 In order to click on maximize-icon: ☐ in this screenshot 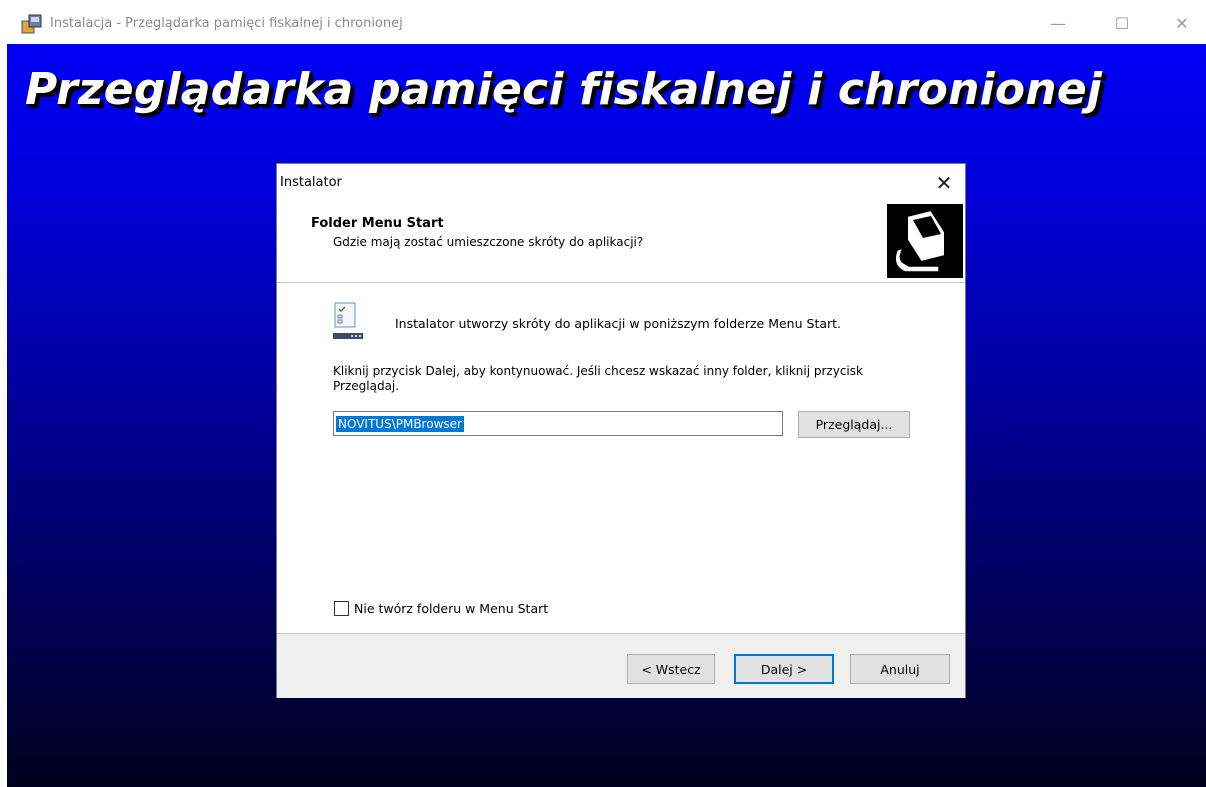, I will do `click(1122, 23)`.